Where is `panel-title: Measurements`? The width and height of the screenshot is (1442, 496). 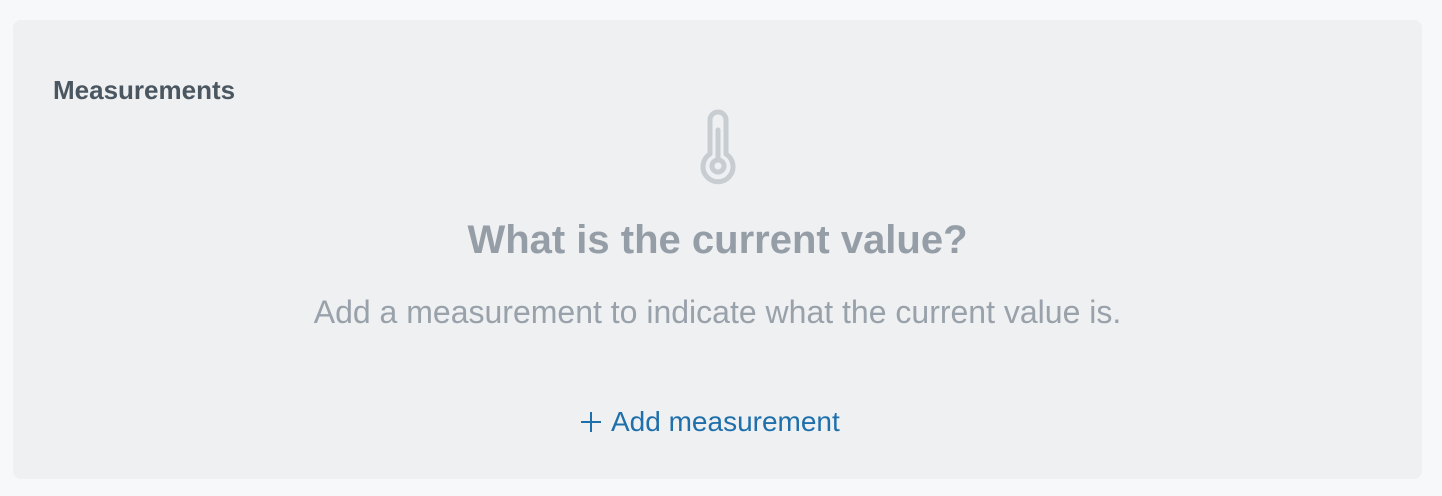
panel-title: Measurements is located at coordinates (144, 90).